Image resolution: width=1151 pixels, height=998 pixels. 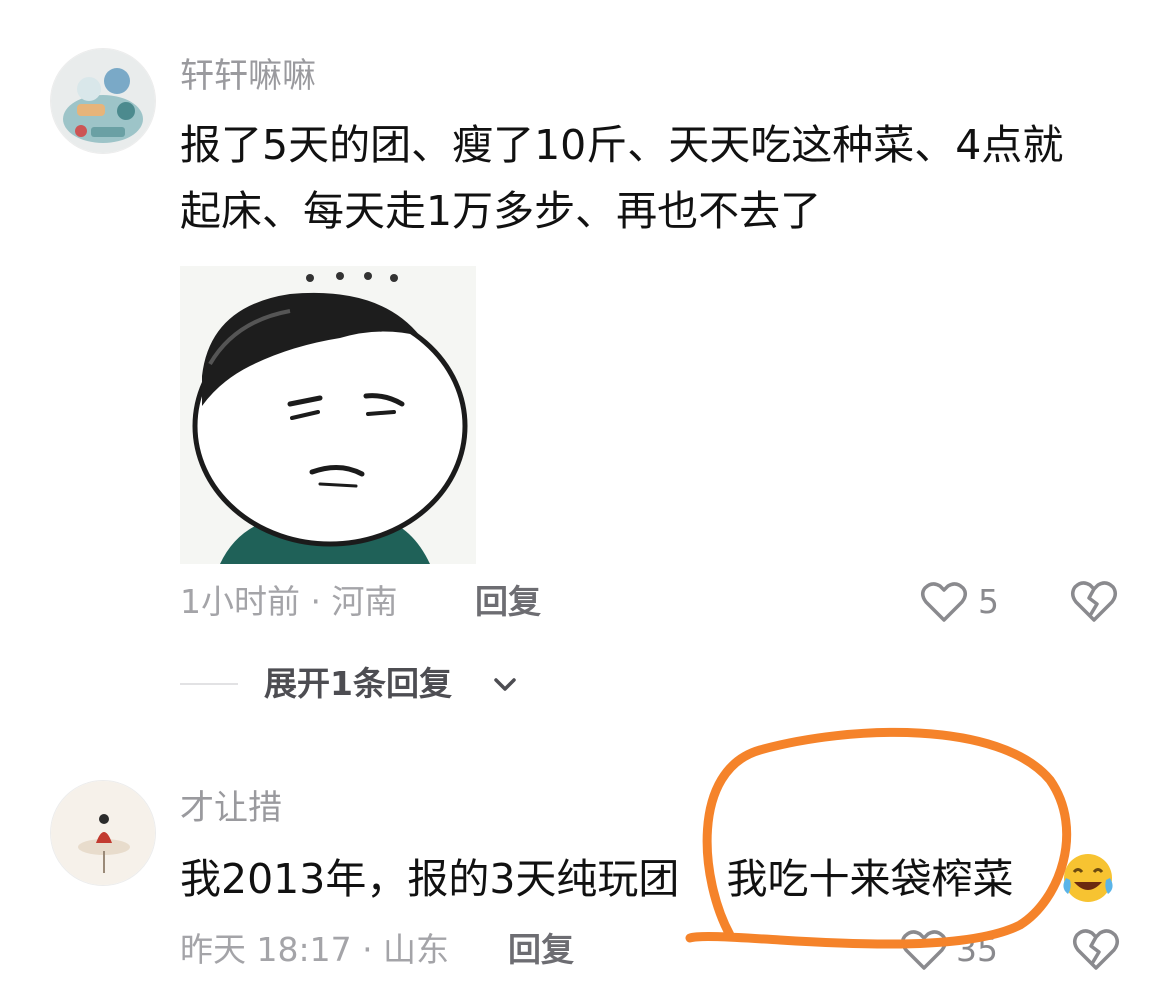 I want to click on expand-replies-label: 展开1条回复, so click(x=358, y=683).